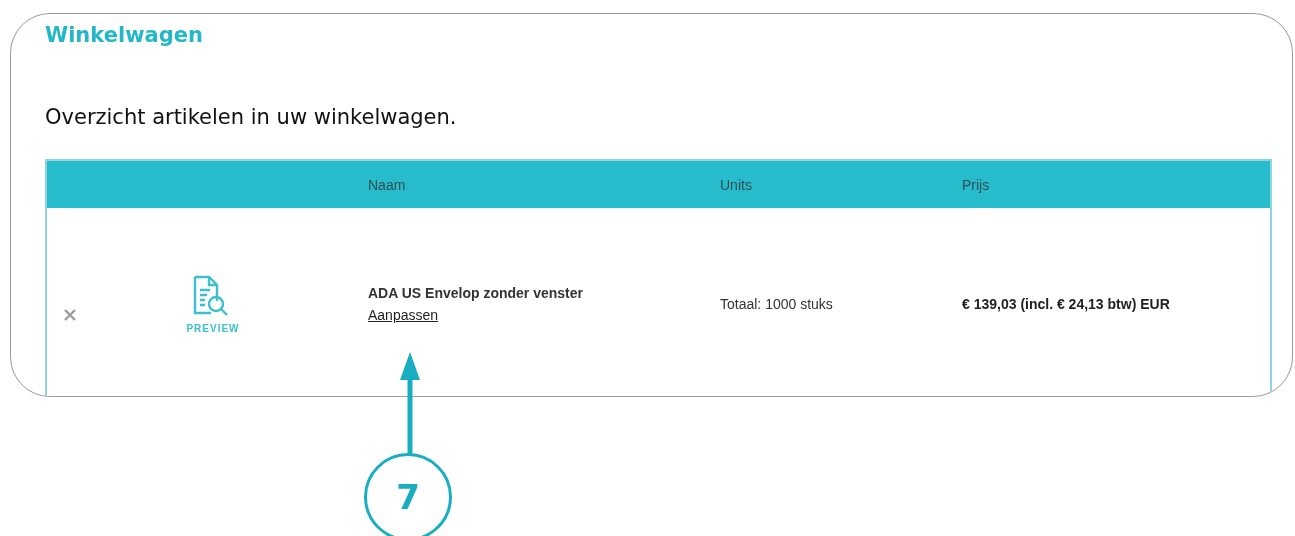 Image resolution: width=1295 pixels, height=536 pixels. I want to click on column-header: Units, so click(736, 184).